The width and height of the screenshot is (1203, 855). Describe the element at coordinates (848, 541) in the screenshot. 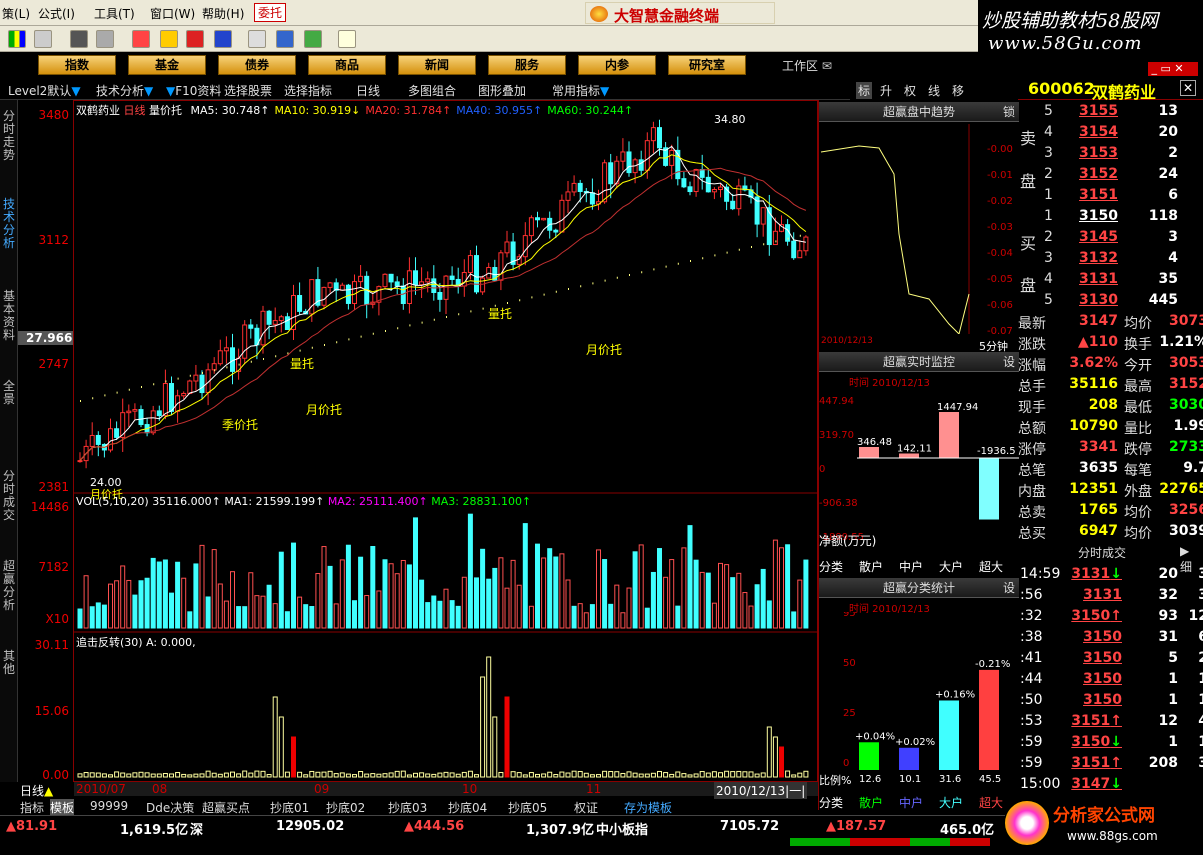

I see `monitor-unit: 净额(万元)` at that location.